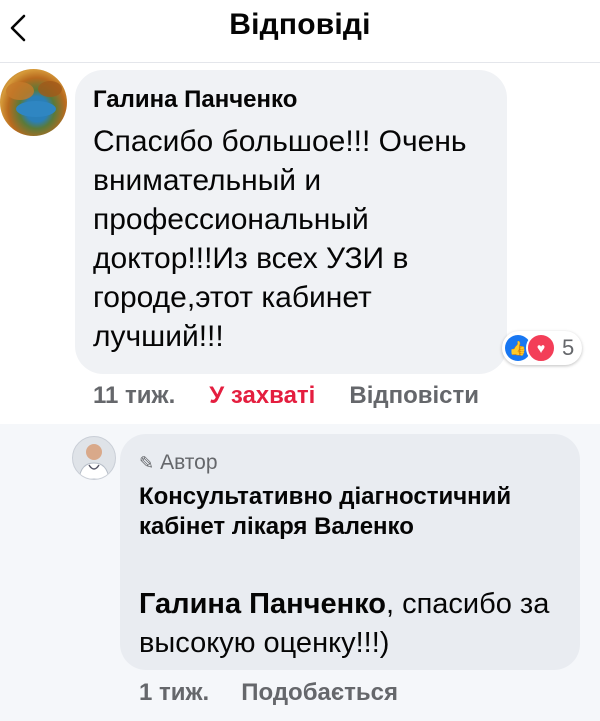 This screenshot has height=721, width=600. I want to click on reply-like-button: Подобається, so click(319, 693).